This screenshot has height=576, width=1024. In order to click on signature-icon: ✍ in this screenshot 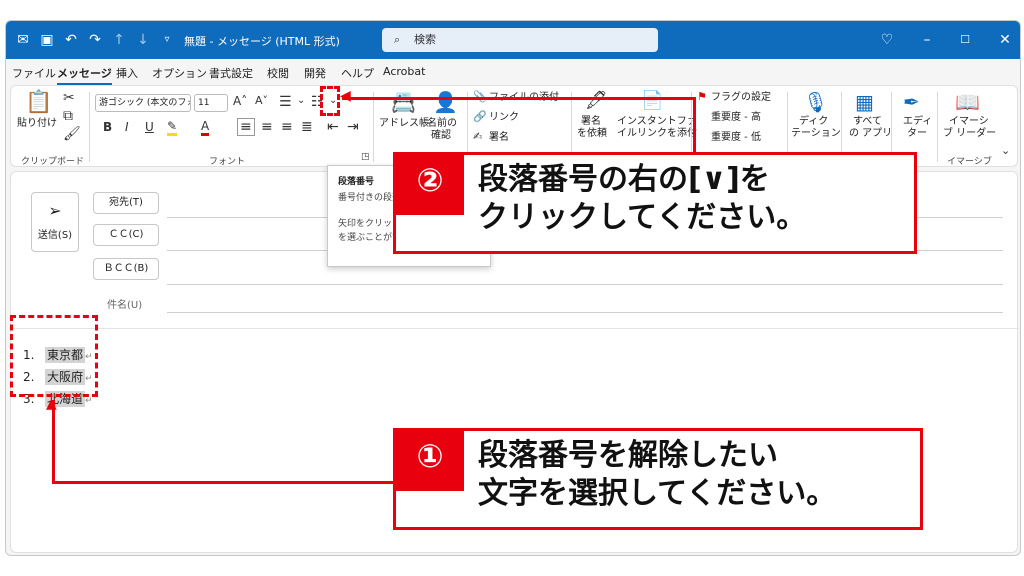, I will do `click(477, 136)`.